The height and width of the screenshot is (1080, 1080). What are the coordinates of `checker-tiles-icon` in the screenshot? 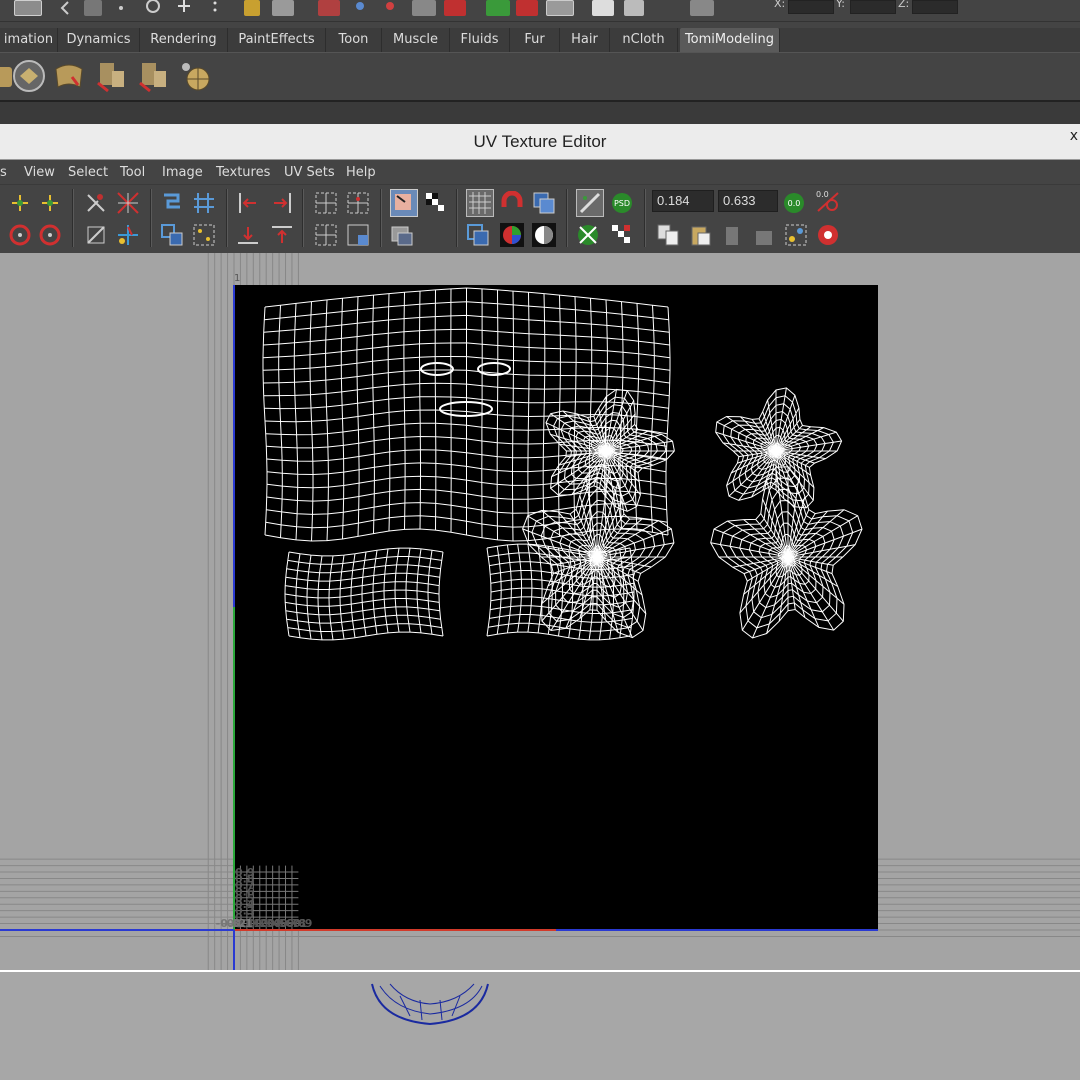 It's located at (622, 235).